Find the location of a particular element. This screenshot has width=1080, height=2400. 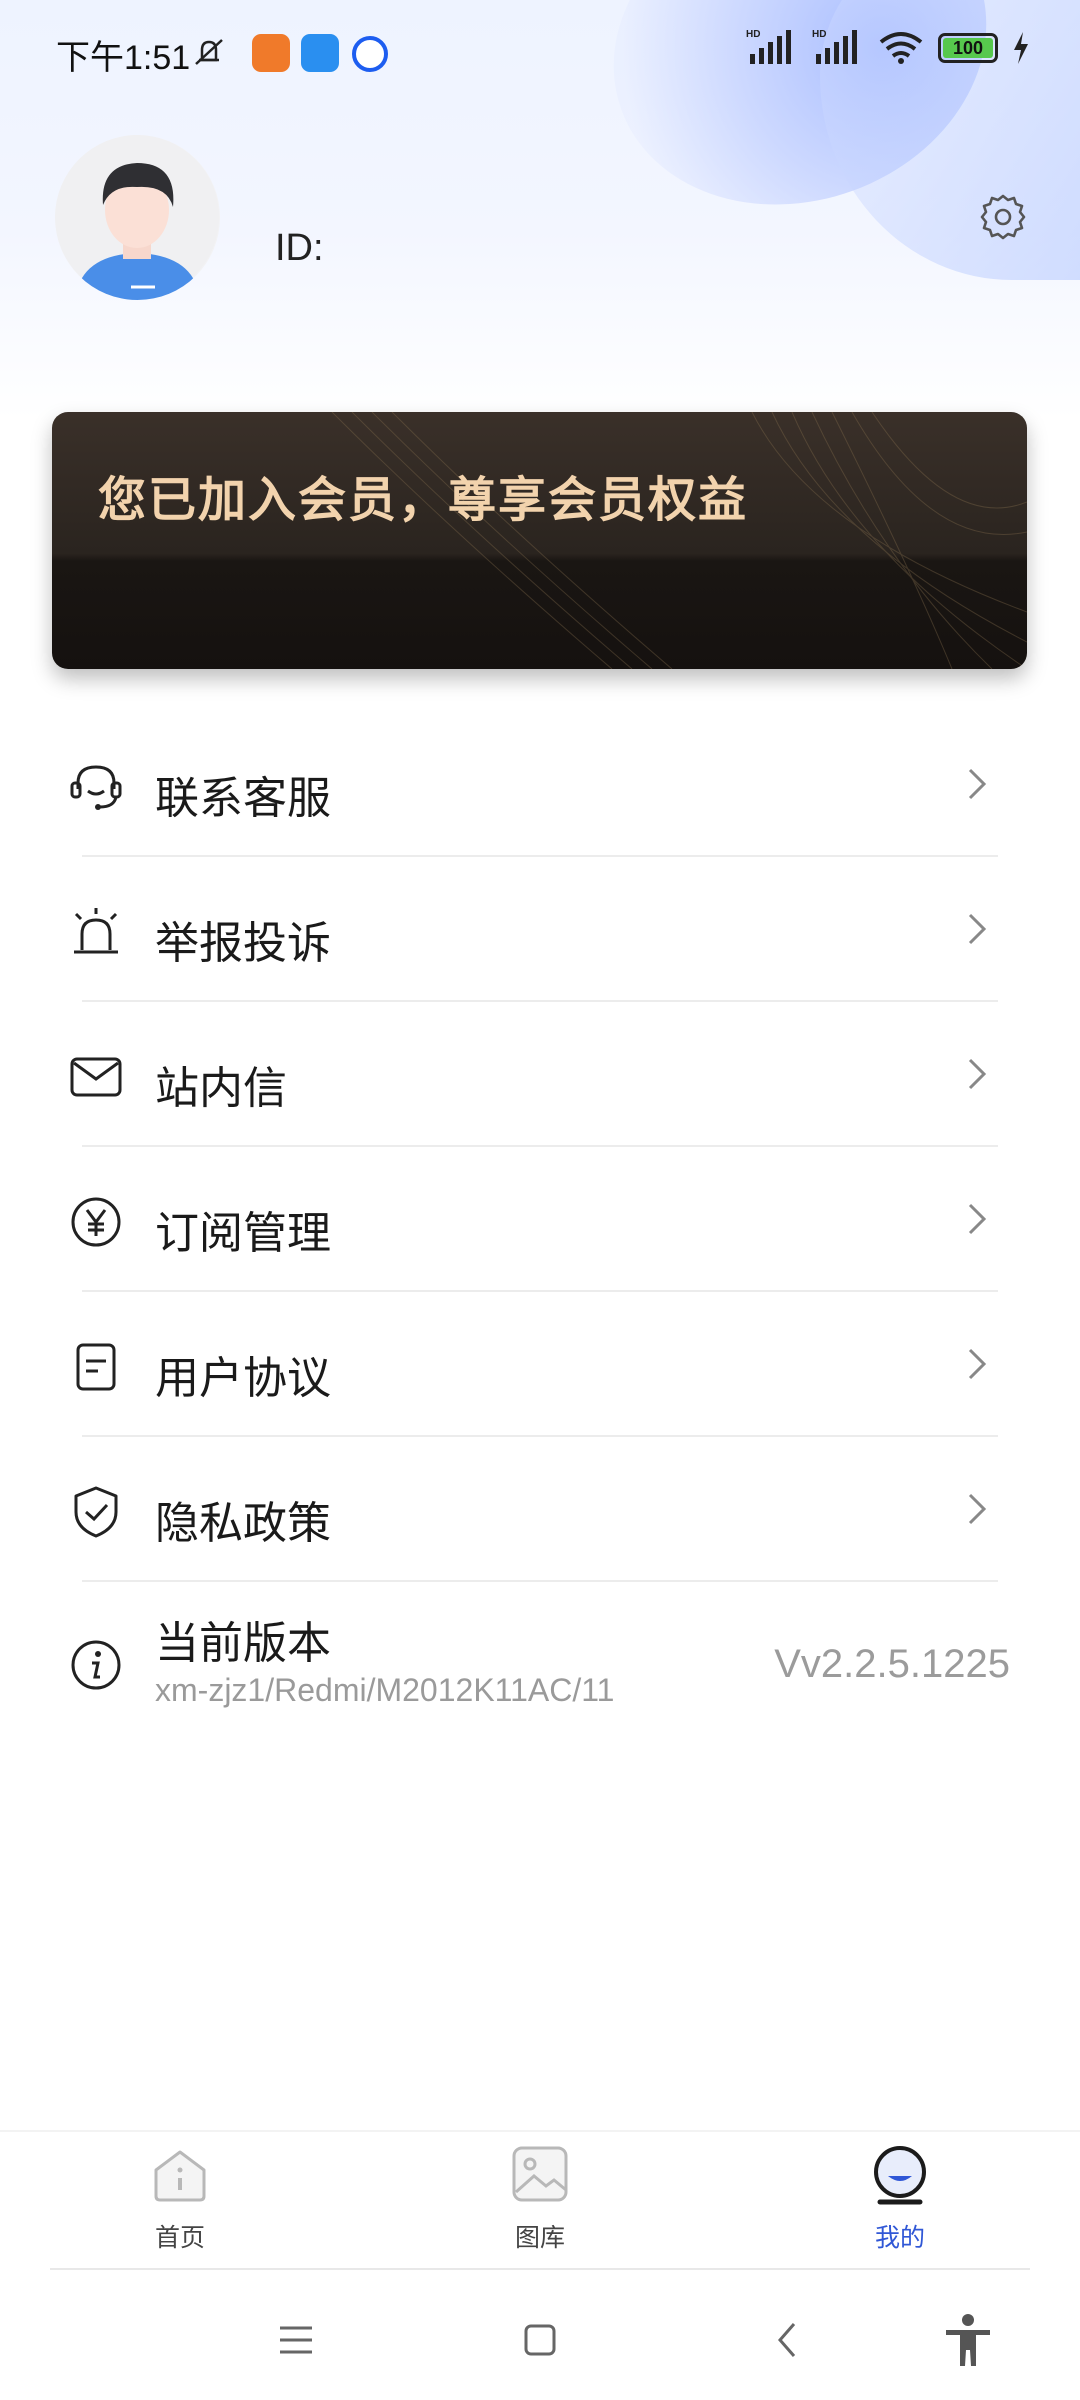

version-title: 当前版本 is located at coordinates (243, 1643).